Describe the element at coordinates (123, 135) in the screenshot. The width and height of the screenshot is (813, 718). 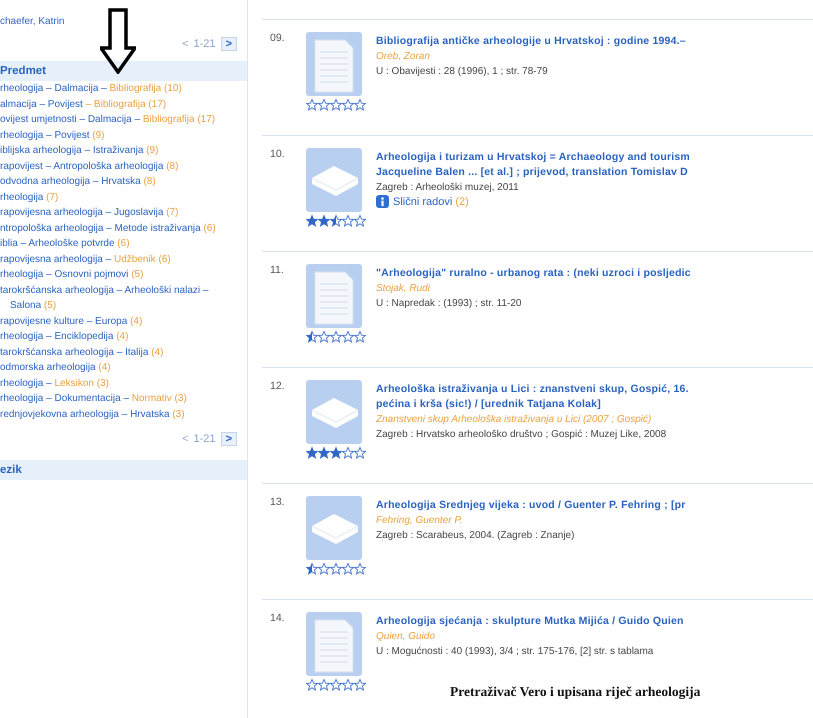
I see `subject-facet-link: rheologija – Povijest (9)` at that location.